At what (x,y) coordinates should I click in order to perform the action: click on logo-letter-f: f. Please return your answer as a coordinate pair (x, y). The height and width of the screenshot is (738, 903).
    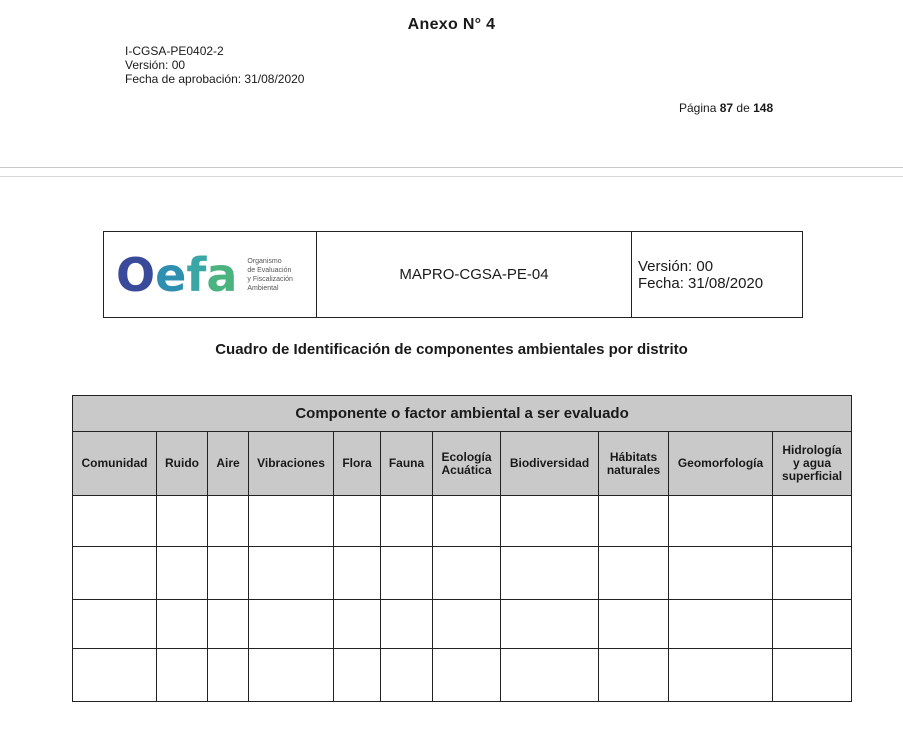
    Looking at the image, I should click on (196, 274).